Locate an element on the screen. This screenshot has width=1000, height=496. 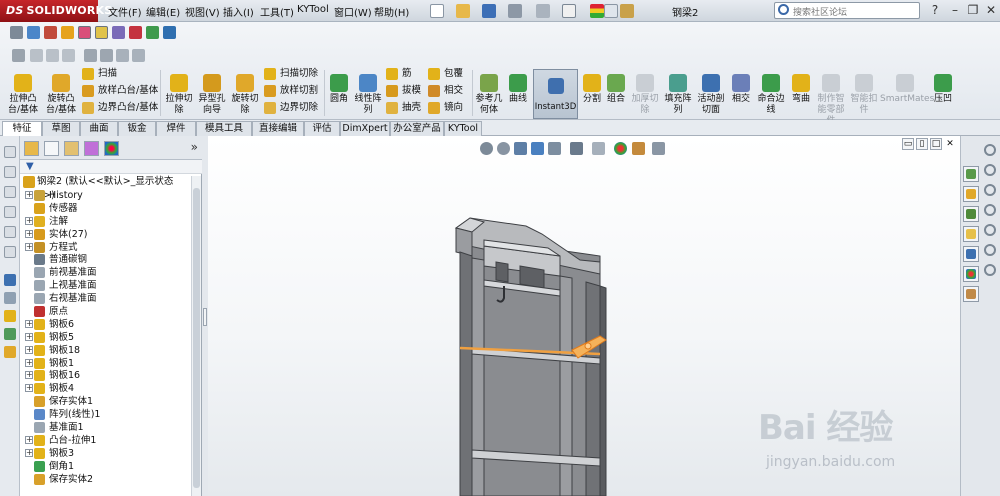
lights-icon is located at coordinates (118, 32).